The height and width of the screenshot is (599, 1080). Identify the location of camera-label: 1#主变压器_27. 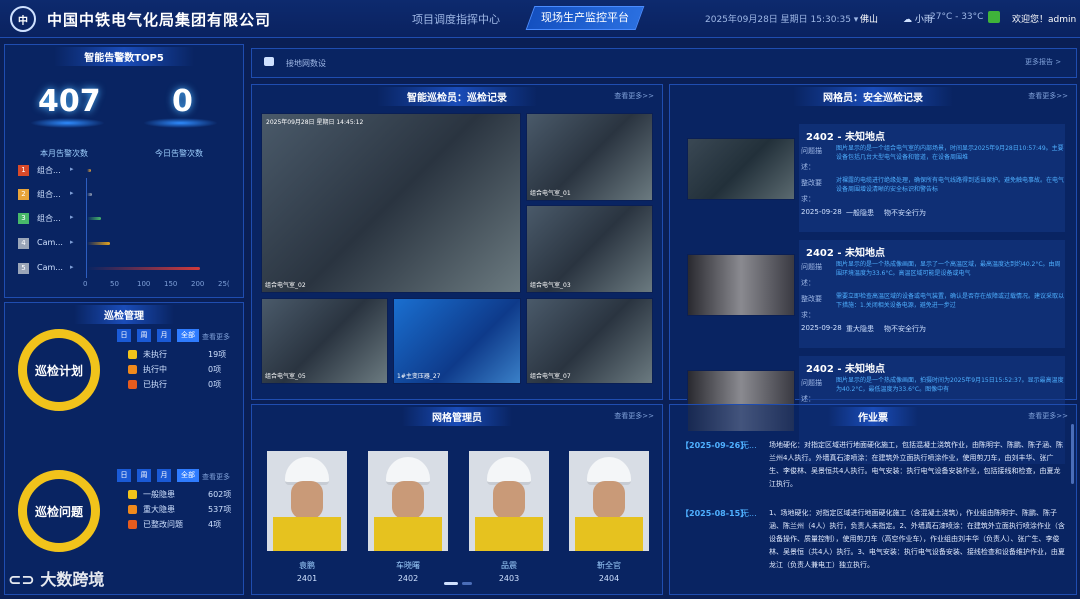
(419, 376).